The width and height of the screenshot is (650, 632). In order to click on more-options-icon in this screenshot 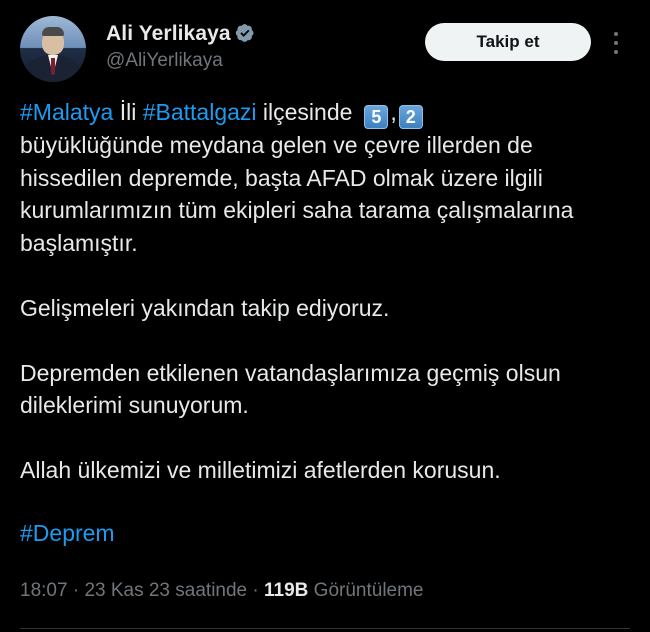, I will do `click(616, 43)`.